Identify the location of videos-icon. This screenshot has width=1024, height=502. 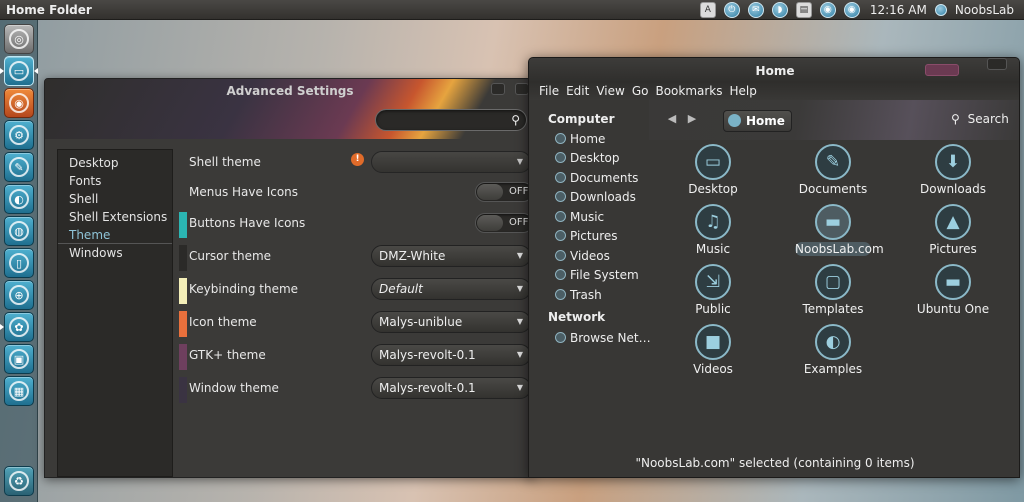
(560, 255).